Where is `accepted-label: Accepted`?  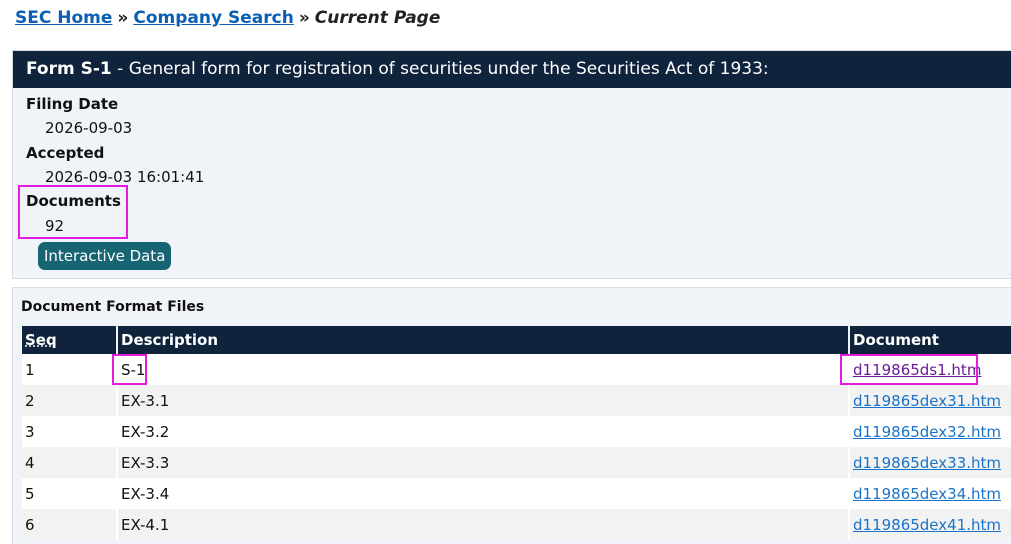 accepted-label: Accepted is located at coordinates (65, 153).